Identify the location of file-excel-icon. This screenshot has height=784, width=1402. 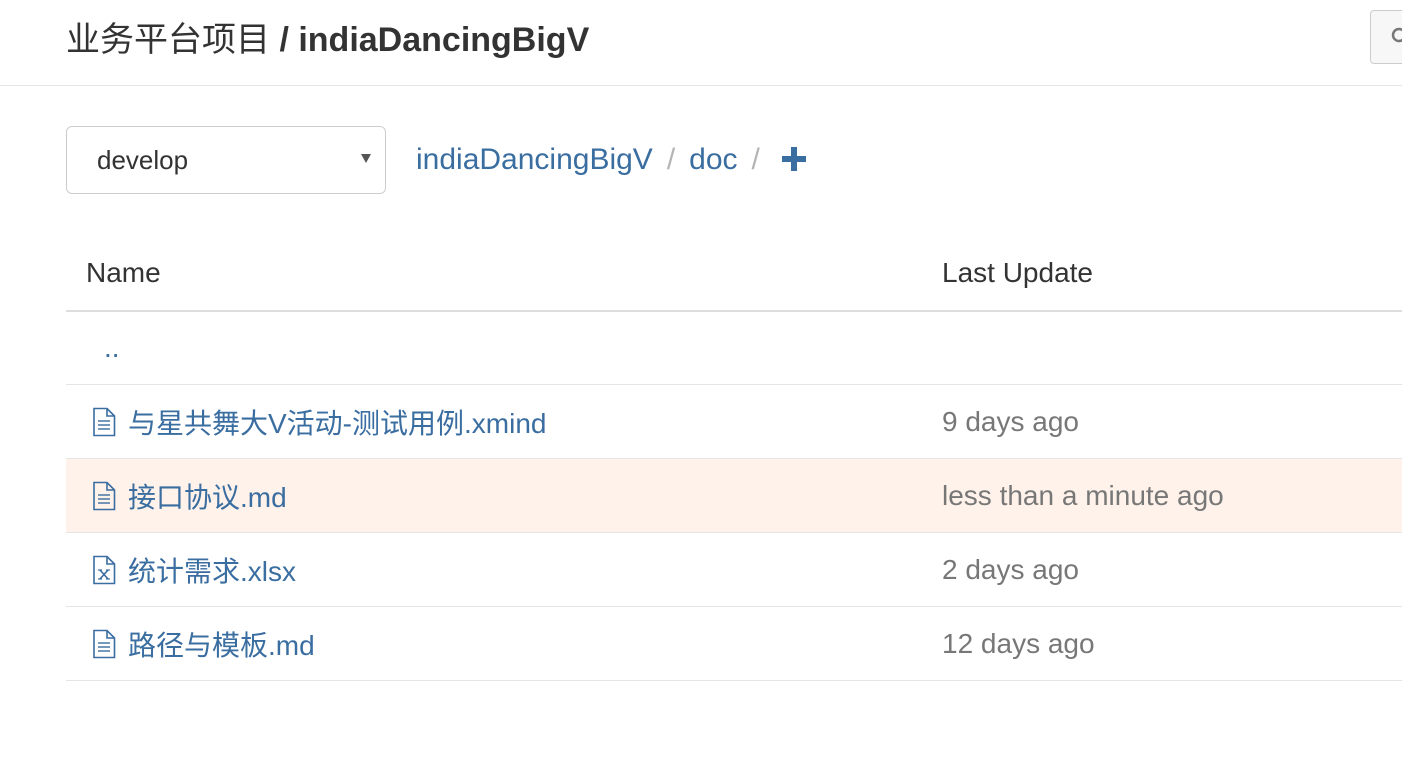
(104, 570).